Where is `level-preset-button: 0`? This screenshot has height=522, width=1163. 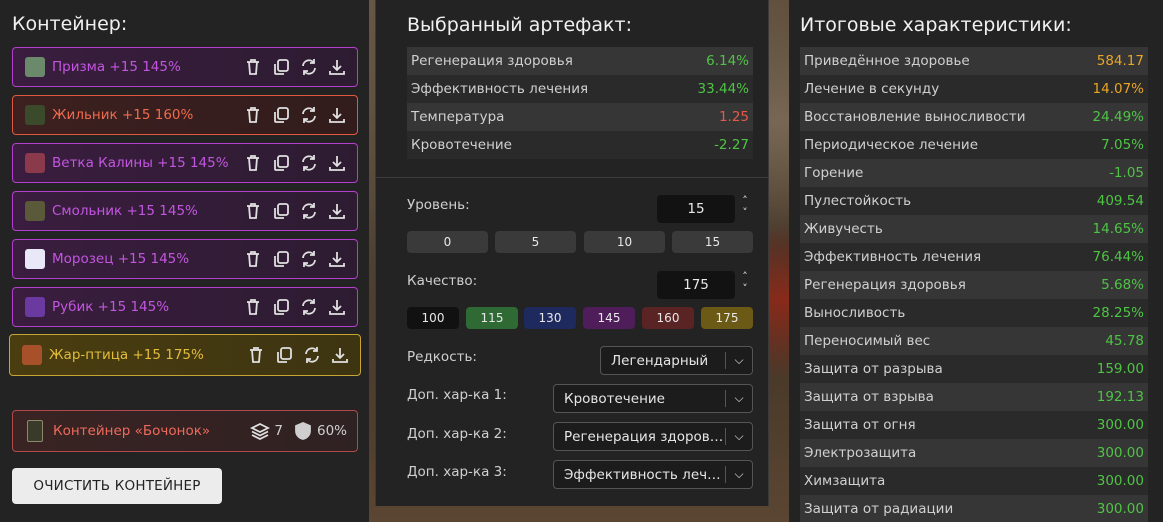 level-preset-button: 0 is located at coordinates (447, 242).